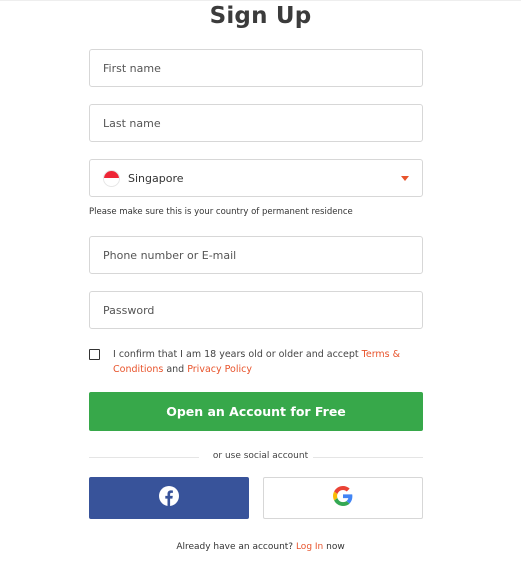 The height and width of the screenshot is (568, 521). What do you see at coordinates (111, 178) in the screenshot?
I see `singapore-flag-icon` at bounding box center [111, 178].